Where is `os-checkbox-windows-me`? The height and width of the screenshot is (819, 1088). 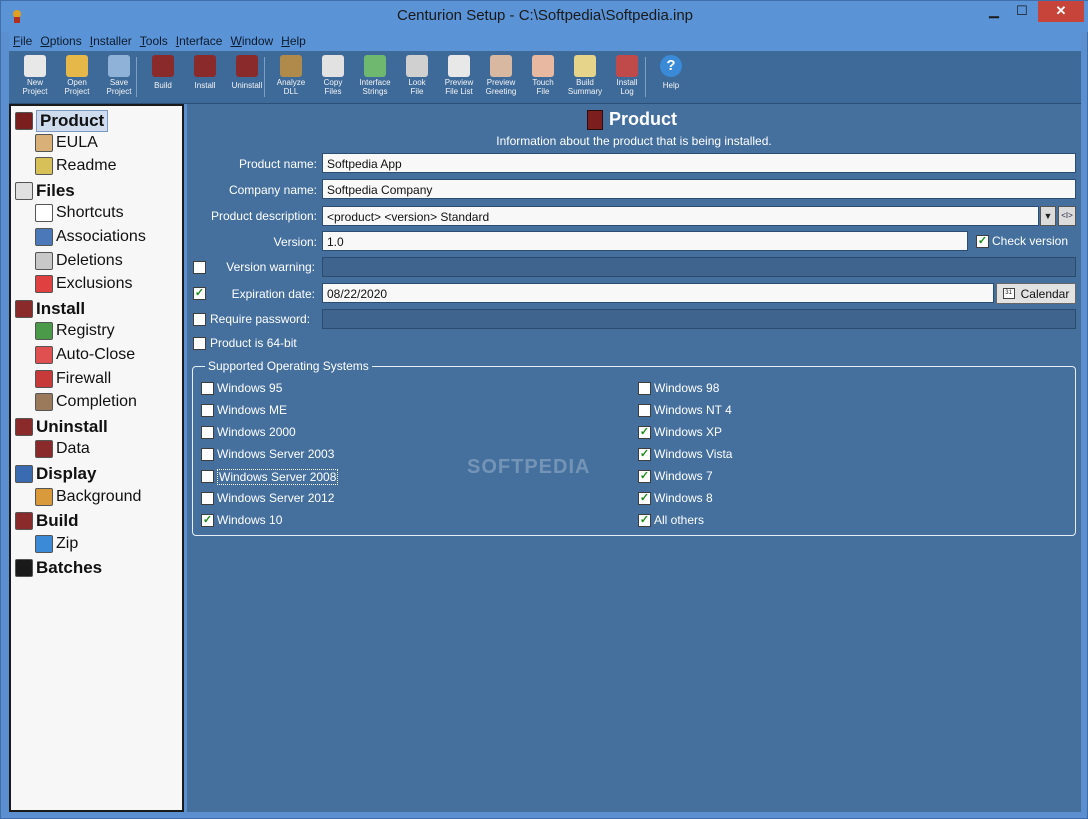
os-checkbox-windows-me is located at coordinates (207, 410).